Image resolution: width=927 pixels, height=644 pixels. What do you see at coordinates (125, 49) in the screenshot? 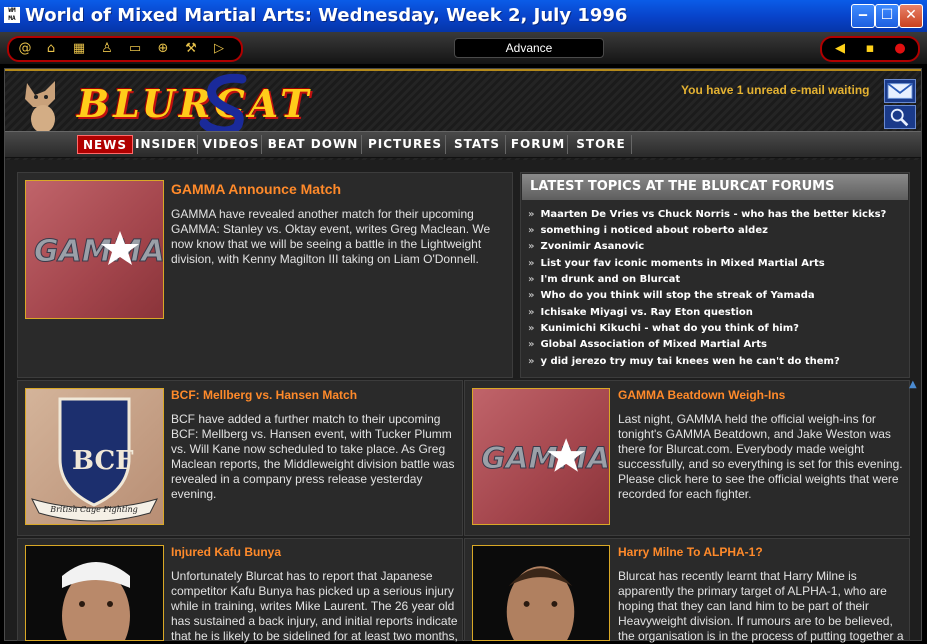
I see `toolbar-left-group: @ ⌂ ▦ ♙ ▭ ⊕ ⚒ ▷` at bounding box center [125, 49].